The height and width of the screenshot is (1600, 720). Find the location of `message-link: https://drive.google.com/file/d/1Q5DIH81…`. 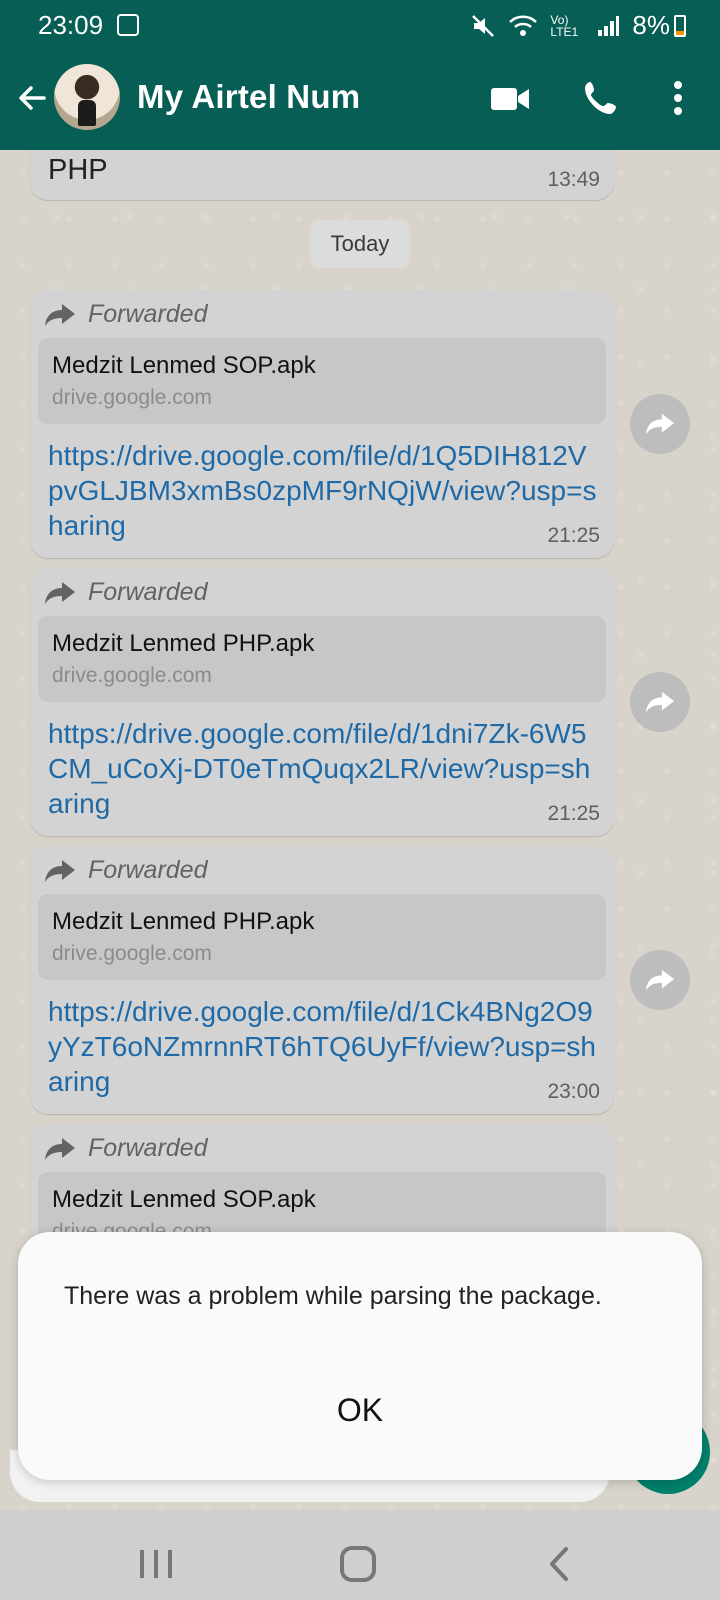

message-link: https://drive.google.com/file/d/1Q5DIH81… is located at coordinates (323, 490).